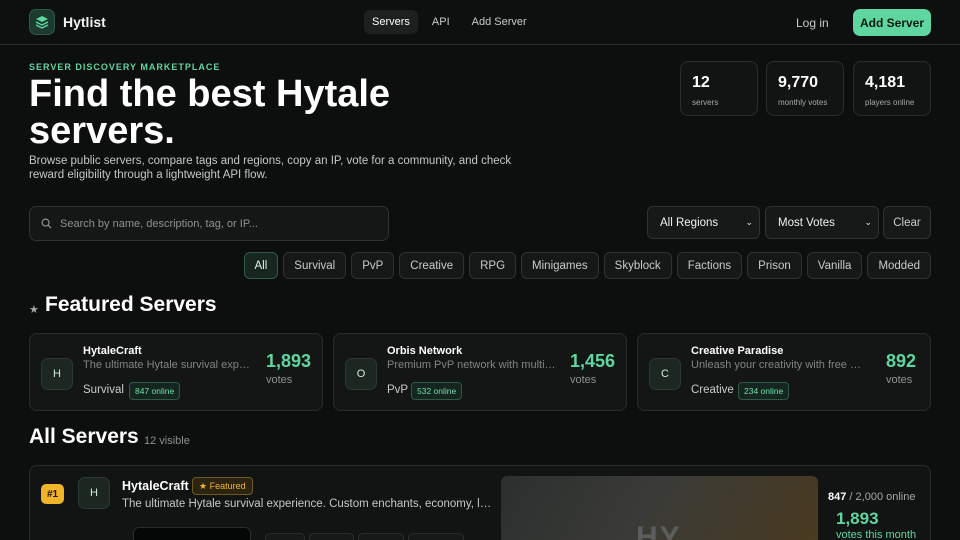  I want to click on tag-vanilla: Vanilla, so click(834, 265).